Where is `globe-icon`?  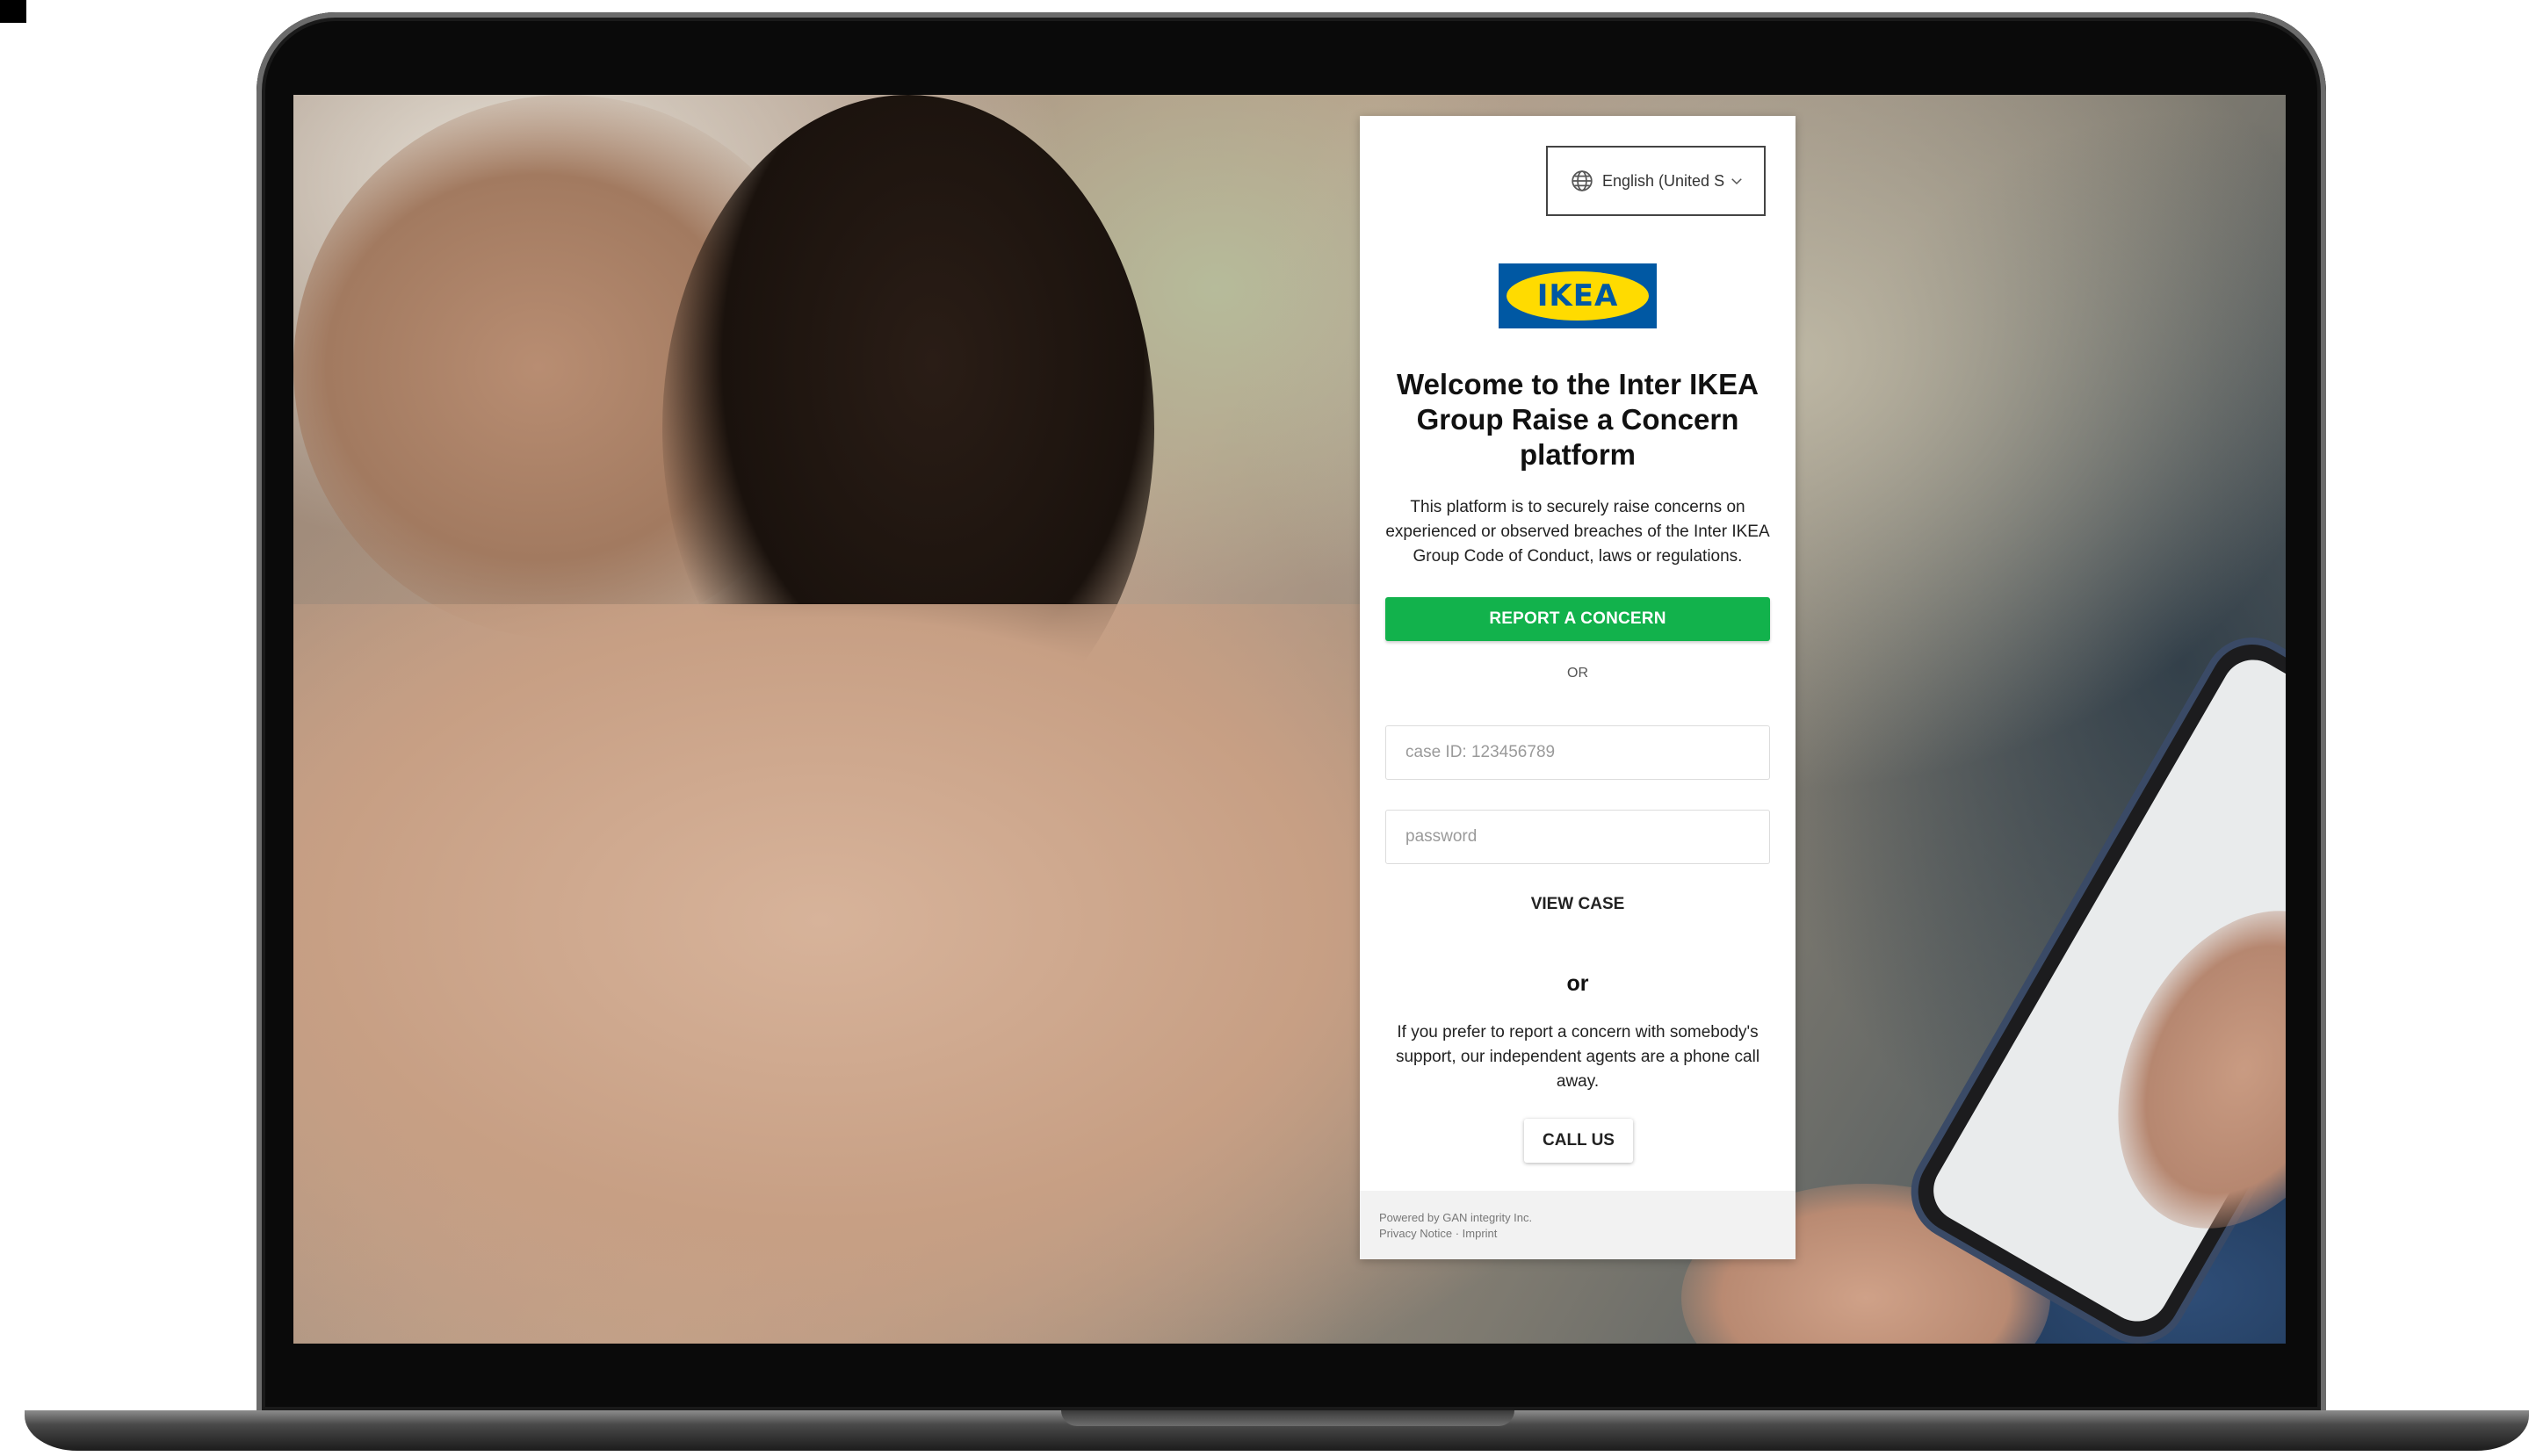
globe-icon is located at coordinates (1582, 180).